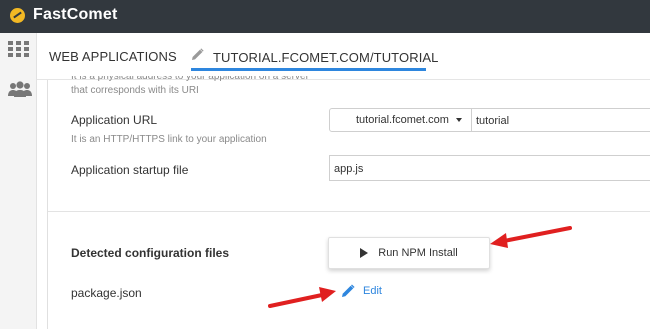 The image size is (650, 329). Describe the element at coordinates (325, 16) in the screenshot. I see `top-bar: FastComet` at that location.